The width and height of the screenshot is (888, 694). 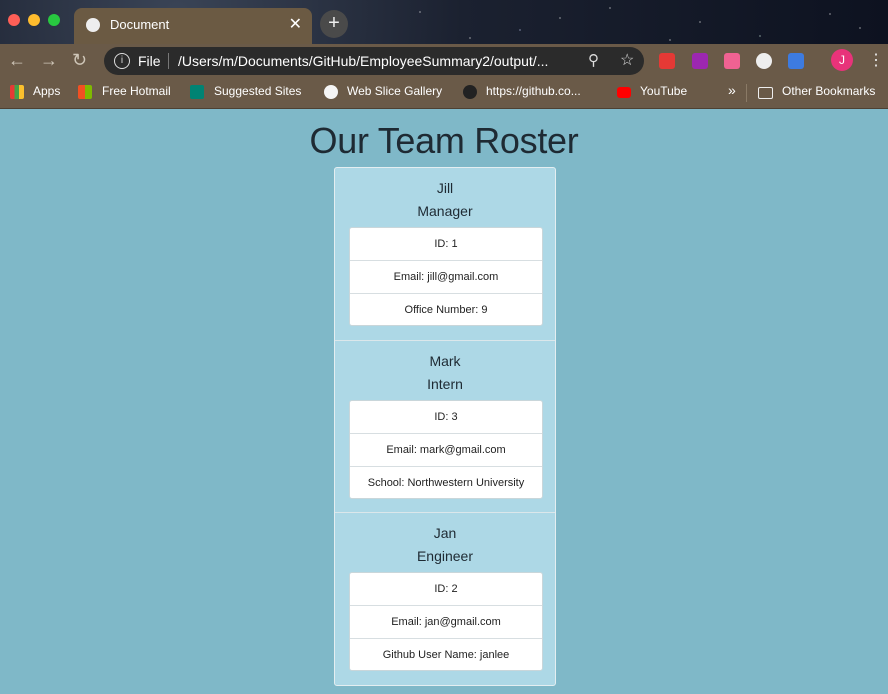 I want to click on browser-tab: Document ✕, so click(x=193, y=26).